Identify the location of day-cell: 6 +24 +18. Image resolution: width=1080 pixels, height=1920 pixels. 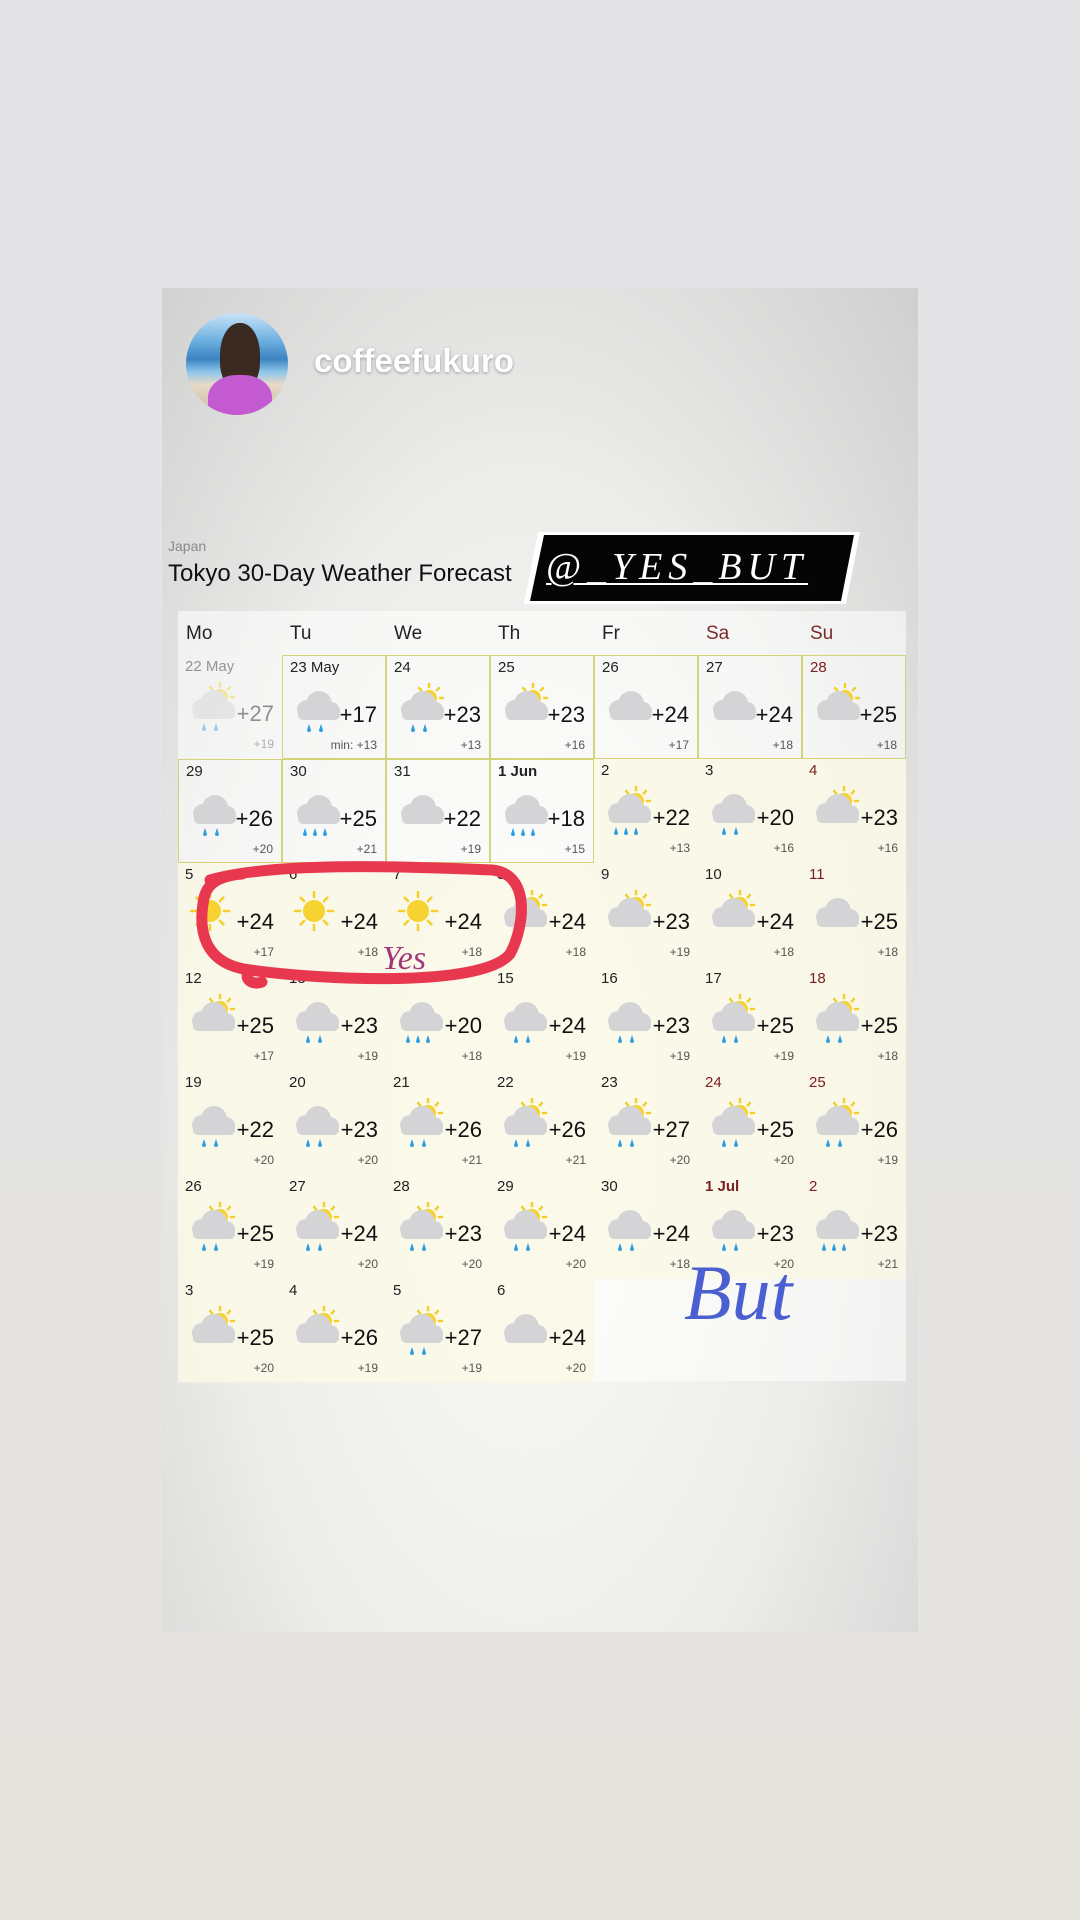
(334, 915).